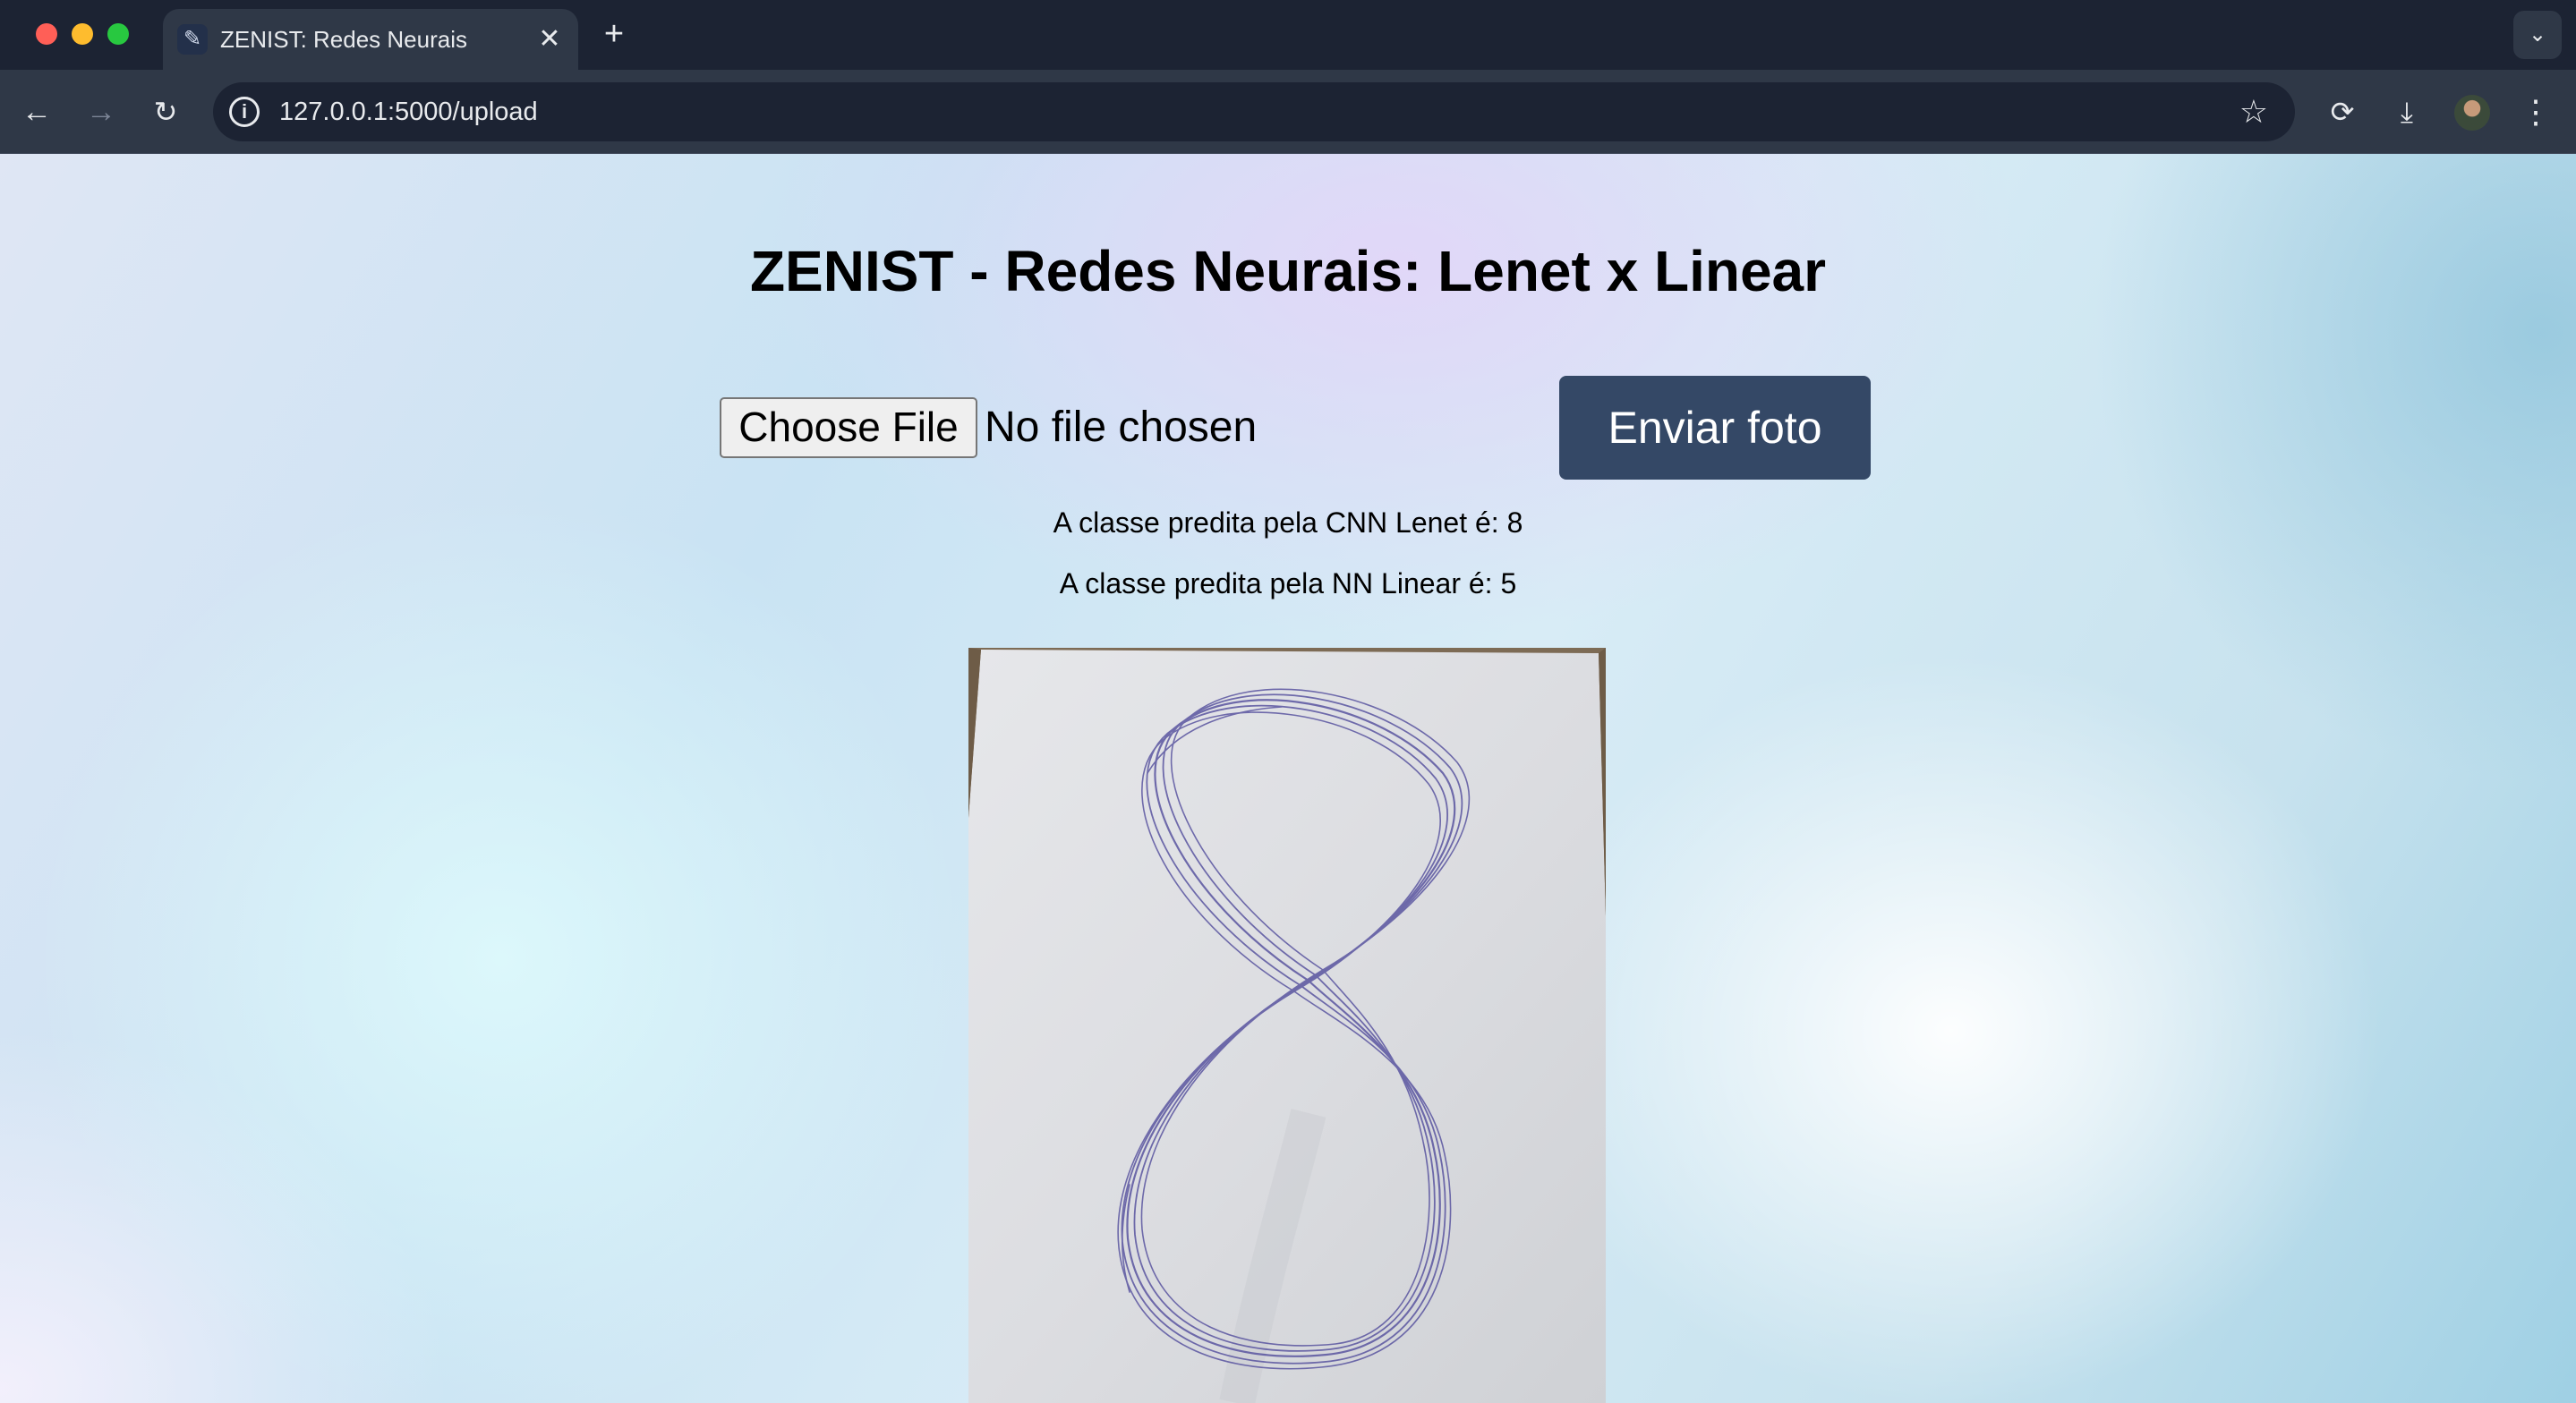 This screenshot has height=1403, width=2576. What do you see at coordinates (343, 39) in the screenshot?
I see `tab-title: ZENIST: Redes Neurais` at bounding box center [343, 39].